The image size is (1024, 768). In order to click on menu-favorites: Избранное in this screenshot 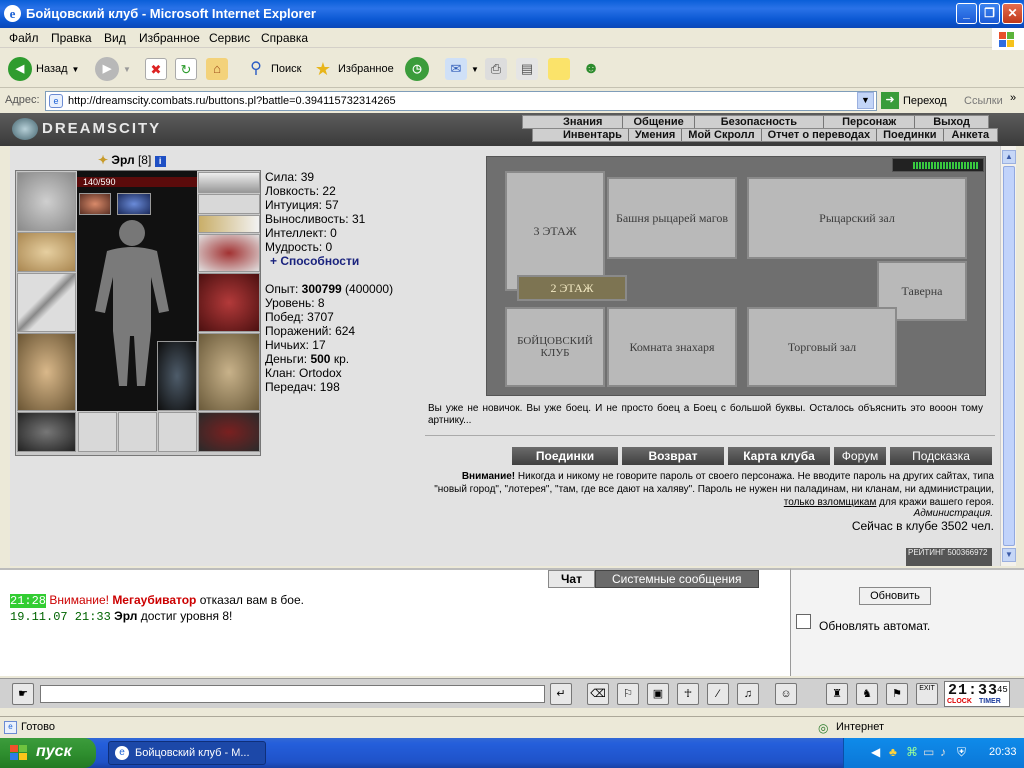, I will do `click(169, 38)`.